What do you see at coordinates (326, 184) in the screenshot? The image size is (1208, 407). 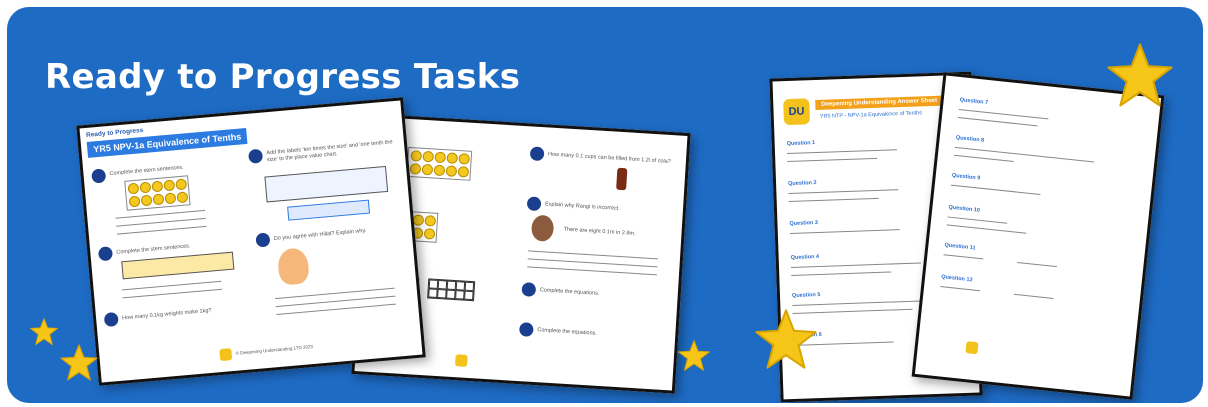 I see `place-value-chart` at bounding box center [326, 184].